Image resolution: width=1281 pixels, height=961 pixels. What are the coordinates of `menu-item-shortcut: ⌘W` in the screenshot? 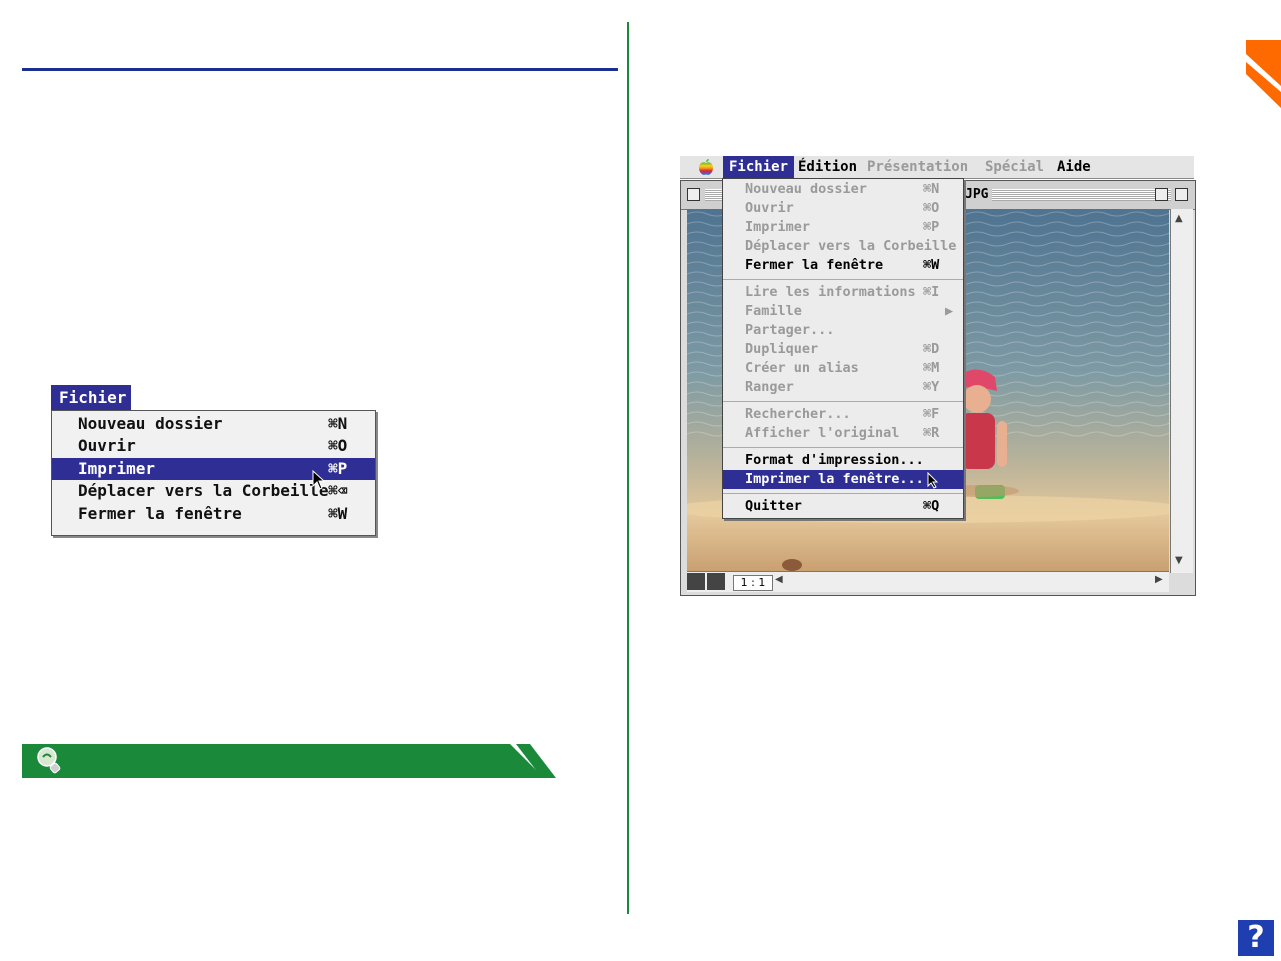 It's located at (338, 513).